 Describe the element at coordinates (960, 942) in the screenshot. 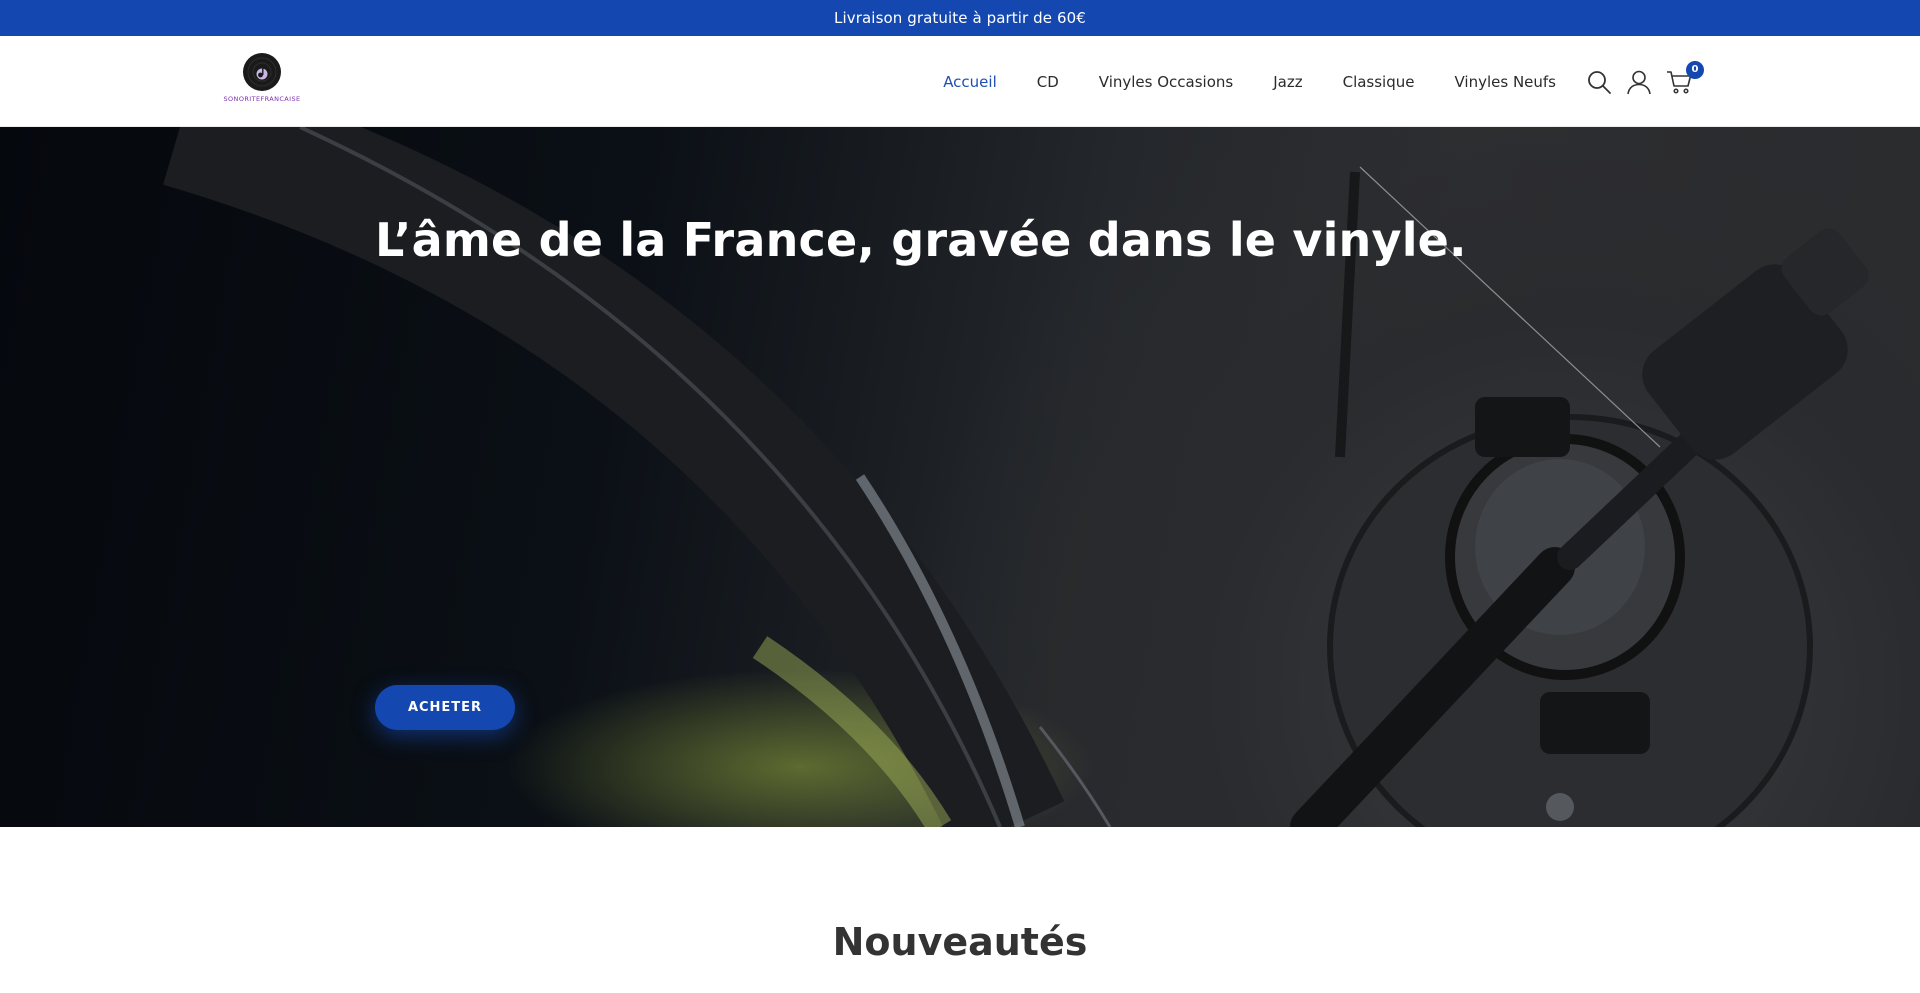

I see `section-title-new-arrivals: Nouveautés` at that location.